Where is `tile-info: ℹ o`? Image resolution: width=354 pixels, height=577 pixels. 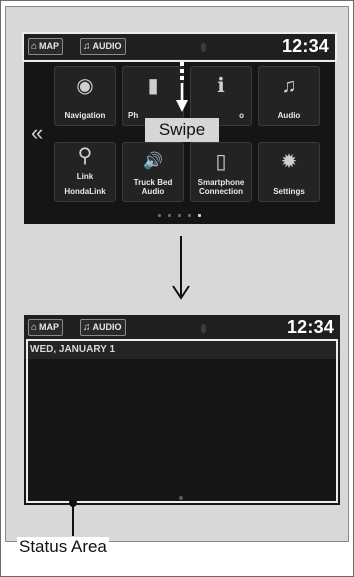
tile-info: ℹ o is located at coordinates (221, 96).